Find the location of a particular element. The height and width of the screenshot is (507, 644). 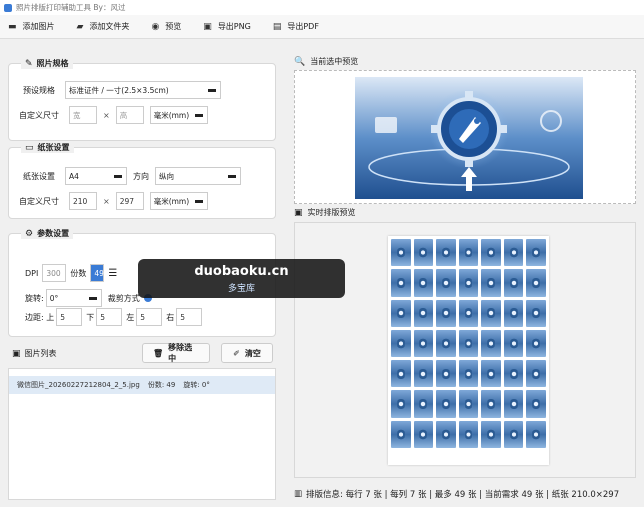

document-icon: ▭ is located at coordinates (29, 147).